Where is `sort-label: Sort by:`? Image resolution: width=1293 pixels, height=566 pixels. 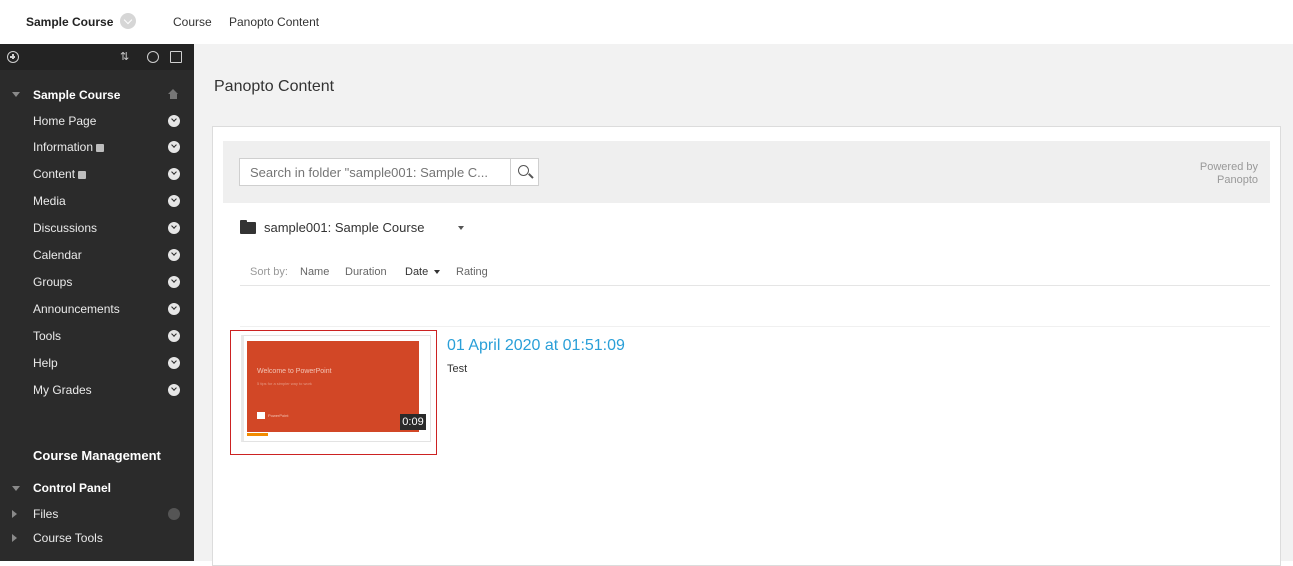 sort-label: Sort by: is located at coordinates (269, 272).